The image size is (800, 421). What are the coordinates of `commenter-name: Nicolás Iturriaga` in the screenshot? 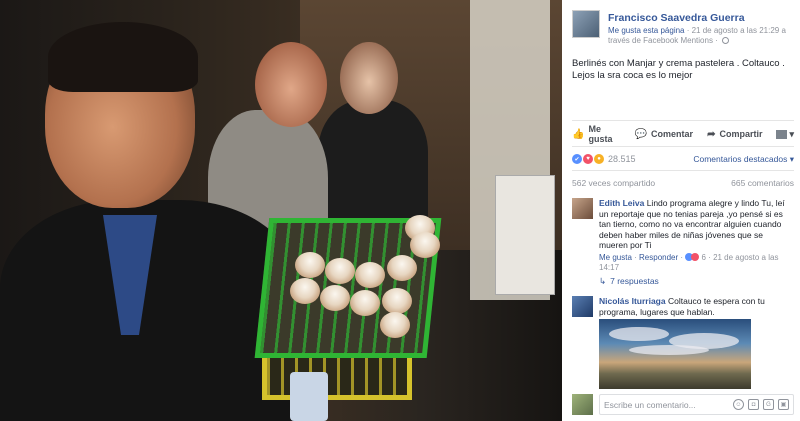 It's located at (632, 301).